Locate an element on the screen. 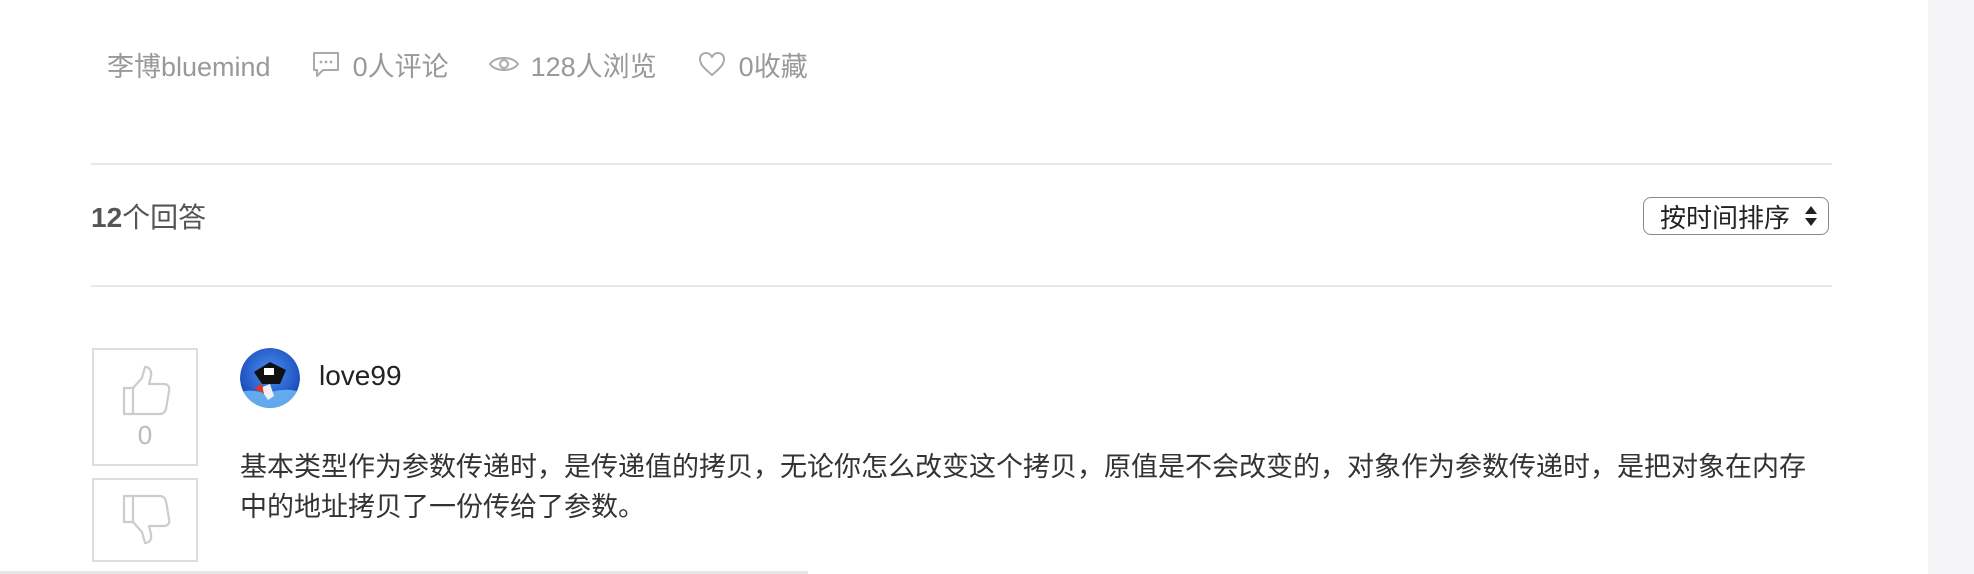 This screenshot has height=574, width=1974. eye-icon is located at coordinates (504, 64).